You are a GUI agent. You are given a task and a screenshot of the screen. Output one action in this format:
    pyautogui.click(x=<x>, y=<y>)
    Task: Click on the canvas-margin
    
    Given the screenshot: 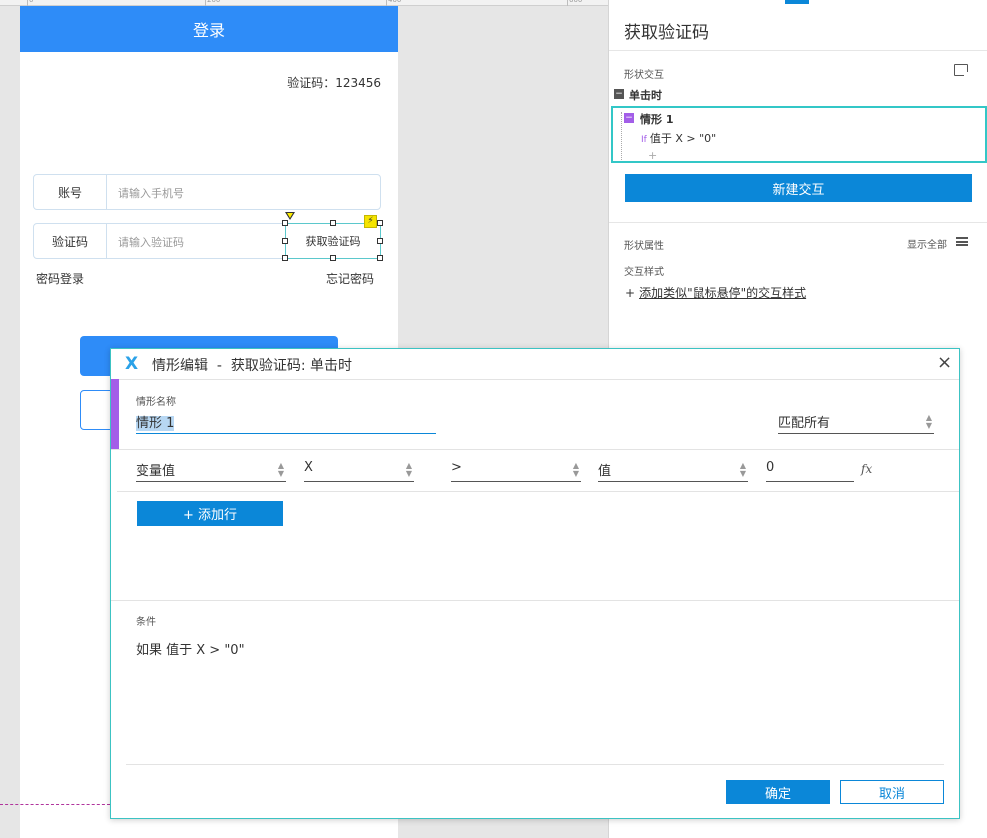 What is the action you would take?
    pyautogui.click(x=10, y=422)
    